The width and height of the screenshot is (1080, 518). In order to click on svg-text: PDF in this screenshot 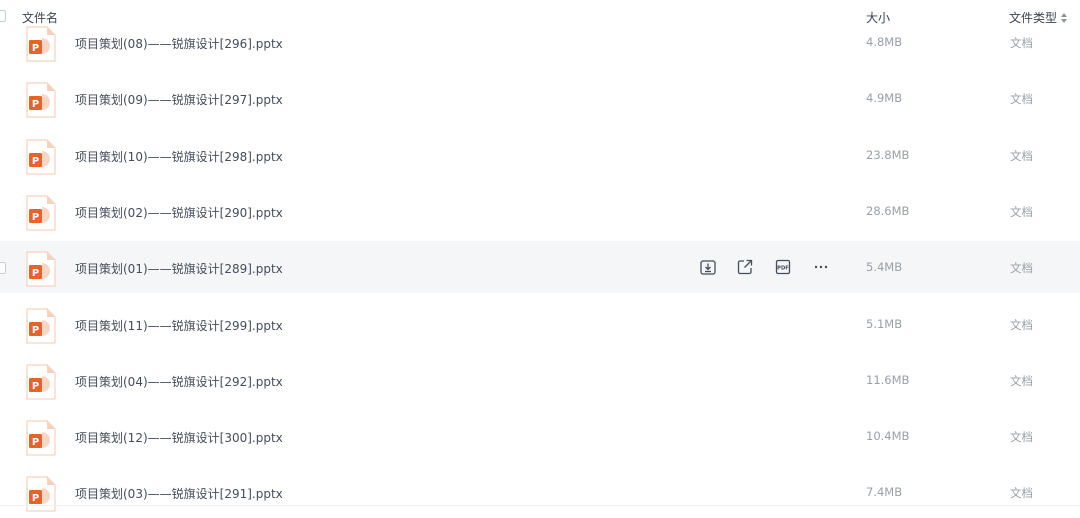, I will do `click(783, 269)`.